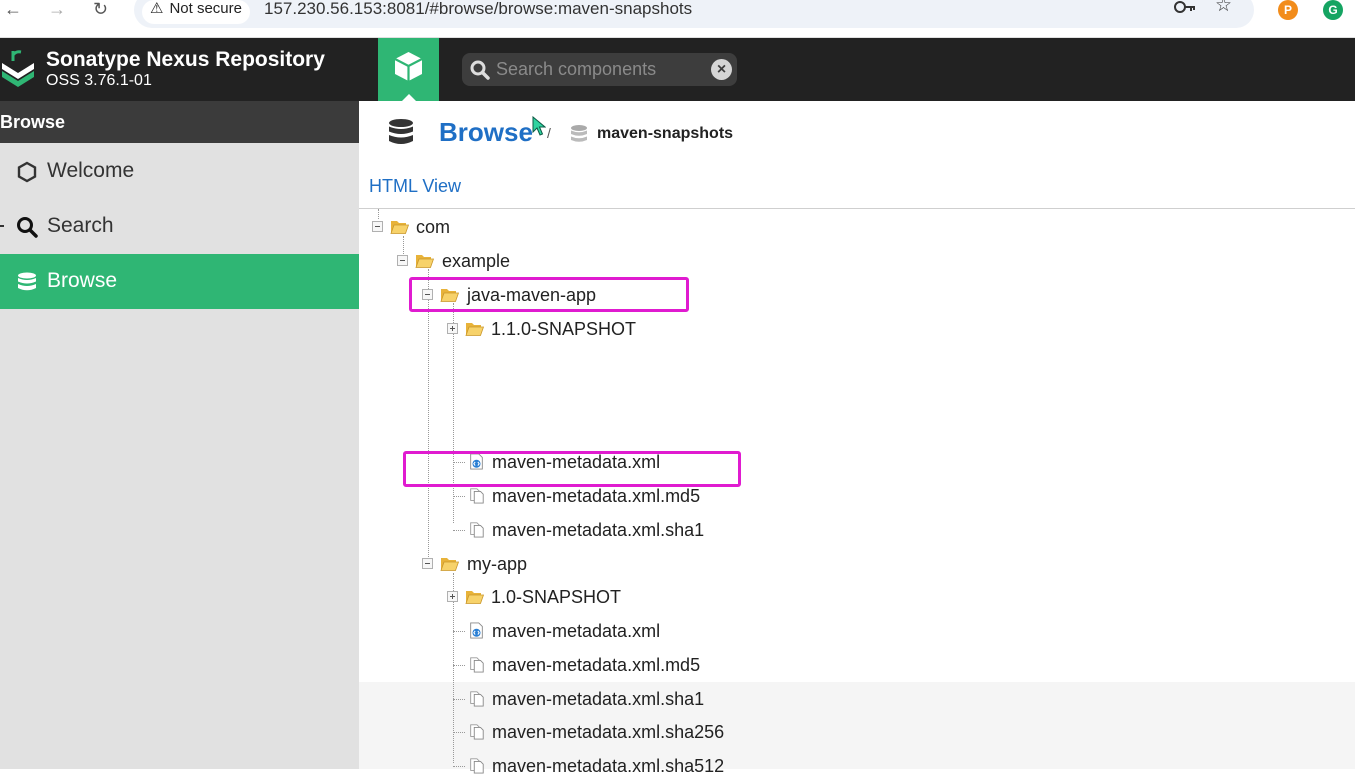 The width and height of the screenshot is (1355, 778). I want to click on mouse-cursor-icon, so click(539, 126).